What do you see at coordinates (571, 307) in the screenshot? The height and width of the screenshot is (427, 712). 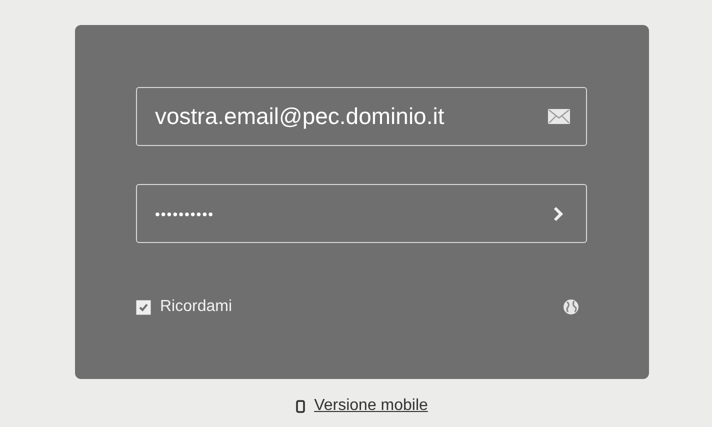 I see `globe-icon` at bounding box center [571, 307].